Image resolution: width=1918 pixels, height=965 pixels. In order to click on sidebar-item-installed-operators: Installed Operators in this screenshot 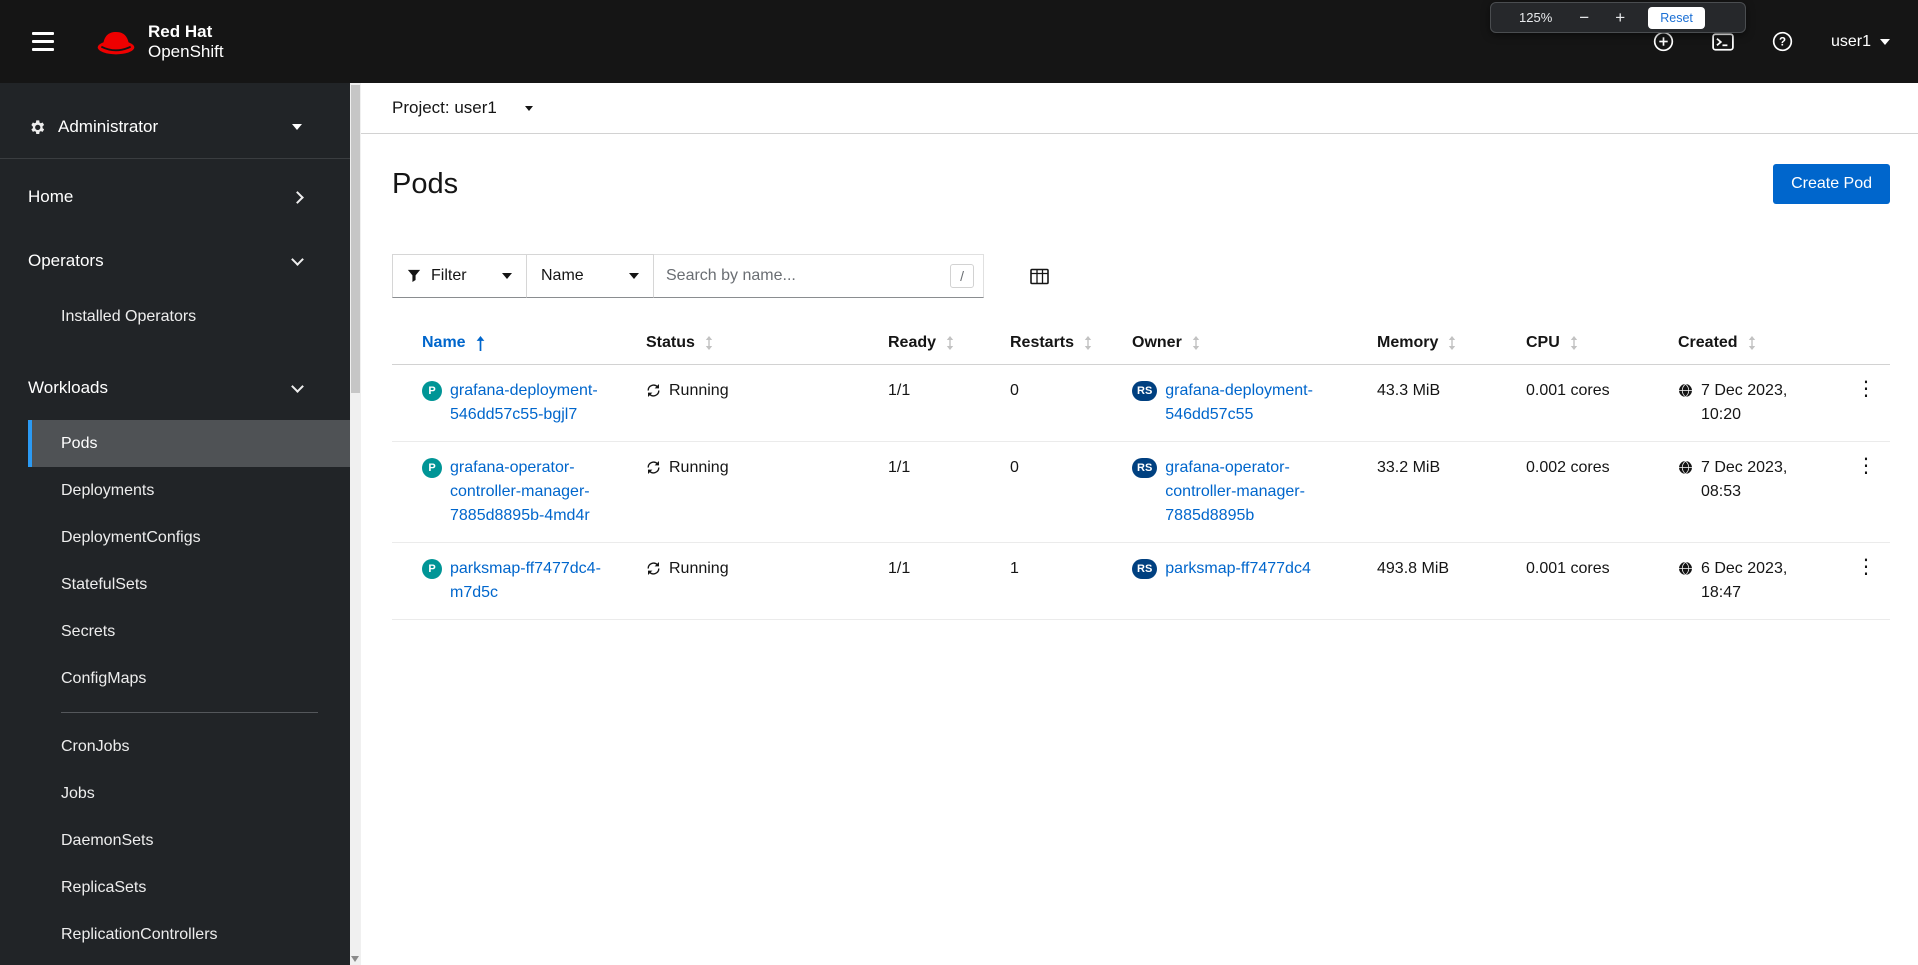, I will do `click(189, 316)`.